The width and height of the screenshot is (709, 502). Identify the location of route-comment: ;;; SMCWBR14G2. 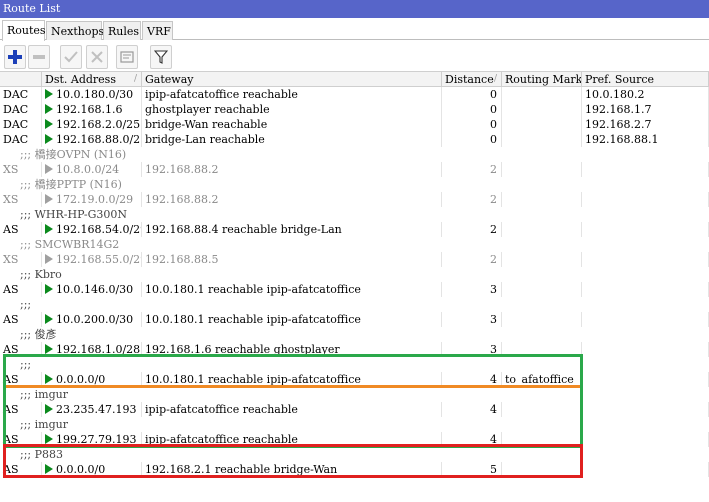
(70, 244).